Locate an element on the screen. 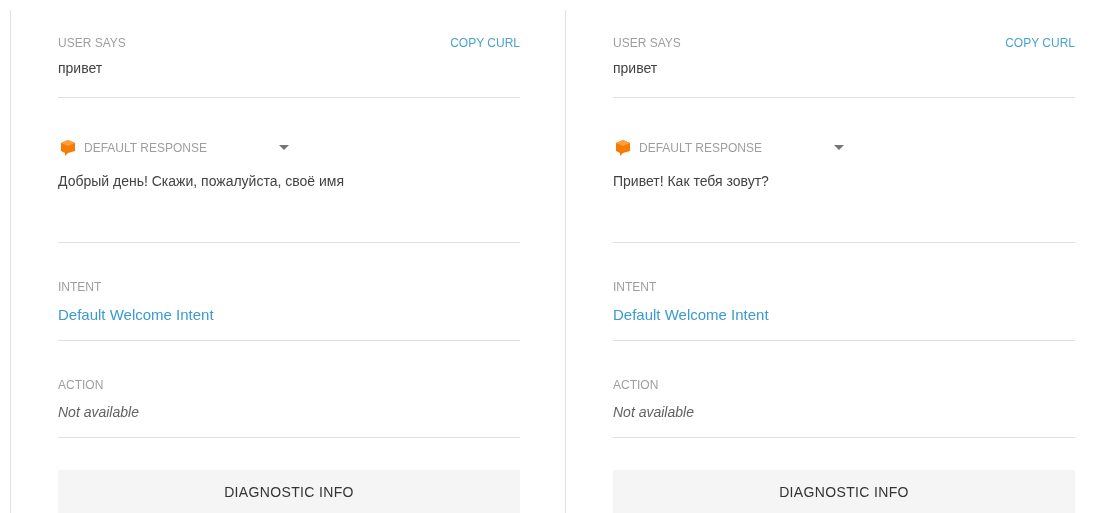 This screenshot has width=1109, height=513. response-text: Добрый день! Скажи, пожалуйста, своё имя is located at coordinates (201, 181).